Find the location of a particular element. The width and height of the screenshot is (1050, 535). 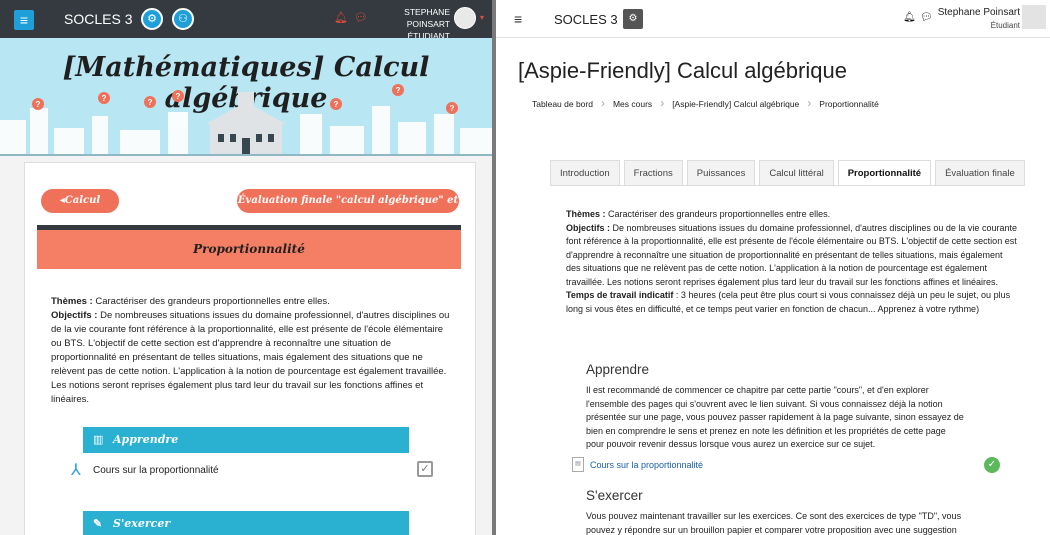

city-illustration: ??? ??? ? is located at coordinates (246, 120).